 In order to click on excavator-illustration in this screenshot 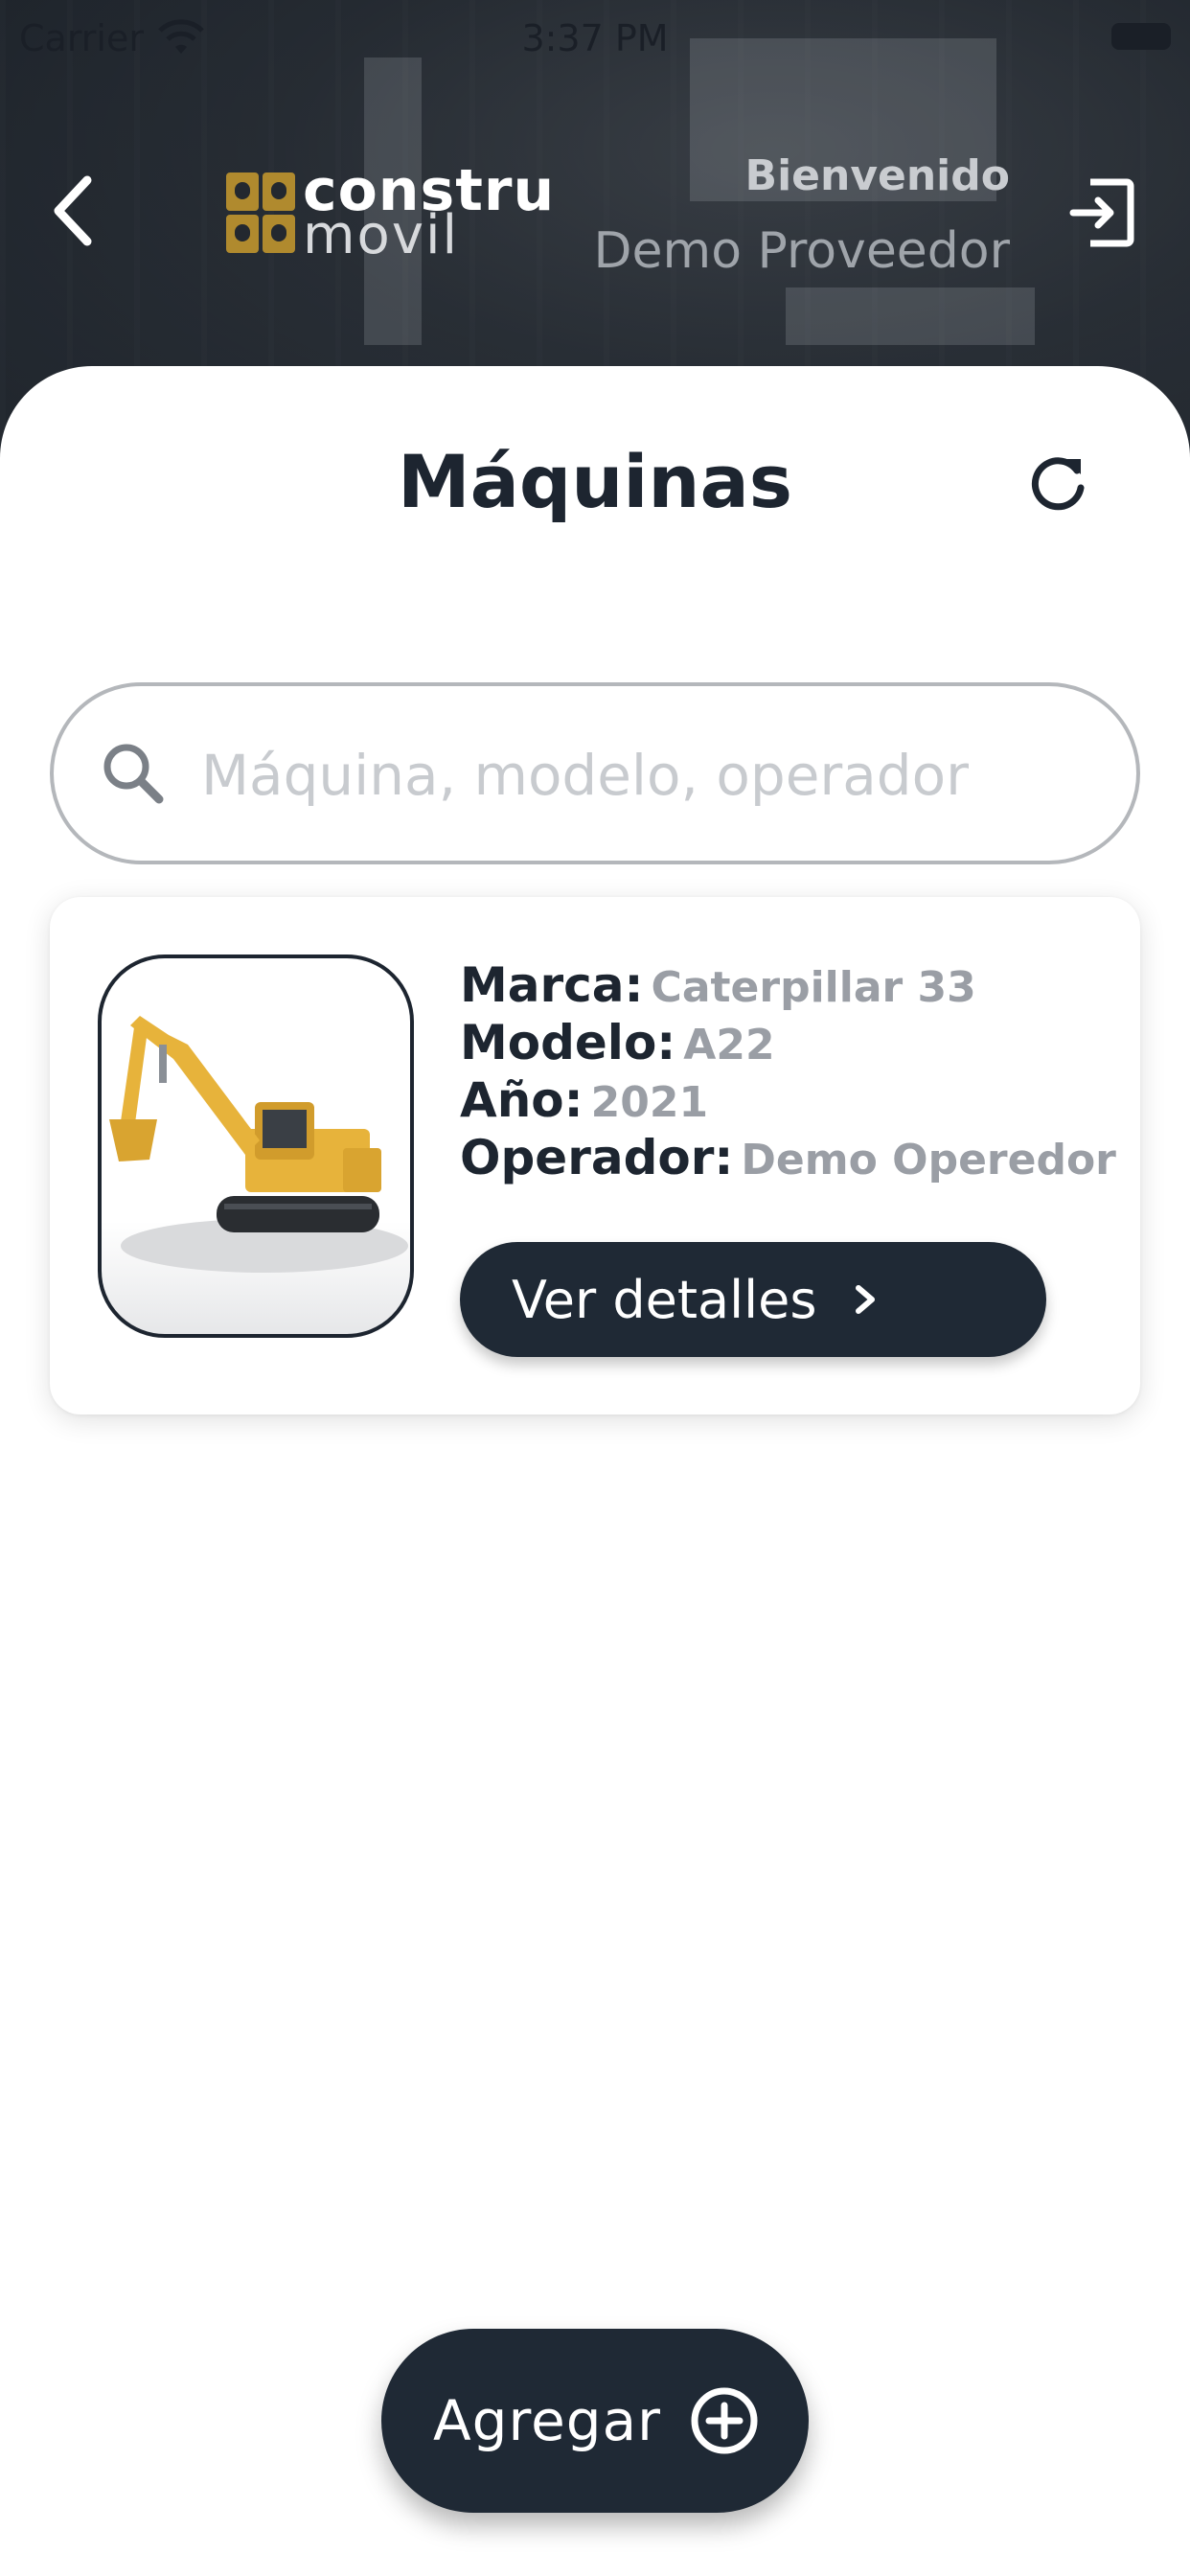, I will do `click(258, 1144)`.